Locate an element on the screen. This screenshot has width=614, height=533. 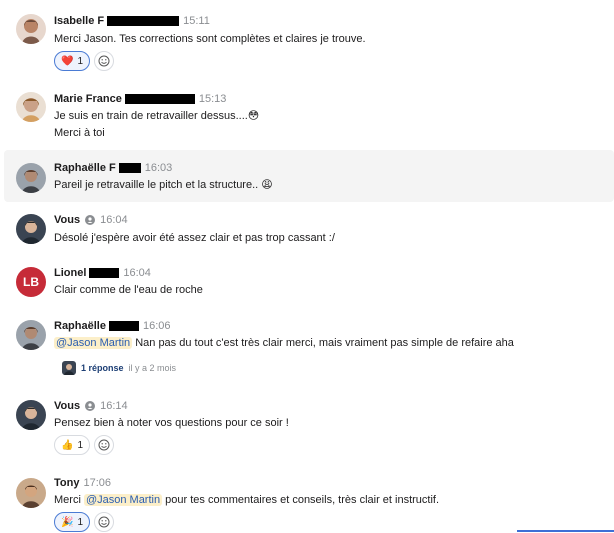
message-text-line2: Merci à toi is located at coordinates (79, 133).